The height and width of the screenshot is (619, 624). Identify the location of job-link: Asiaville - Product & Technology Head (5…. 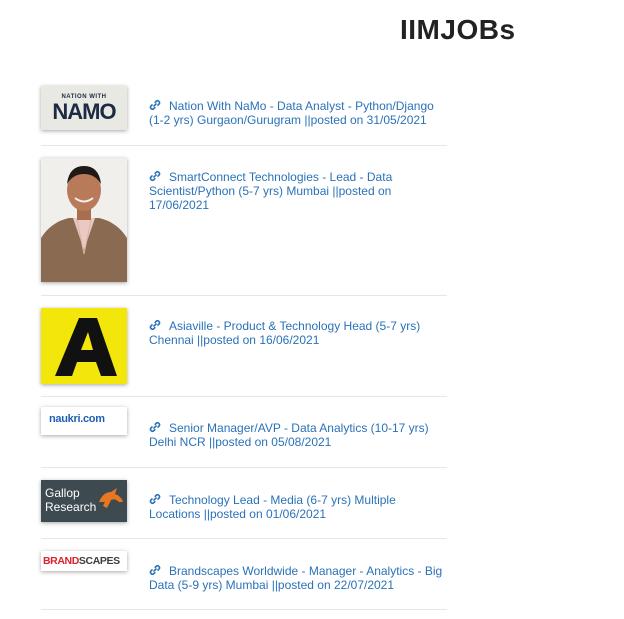
(298, 333).